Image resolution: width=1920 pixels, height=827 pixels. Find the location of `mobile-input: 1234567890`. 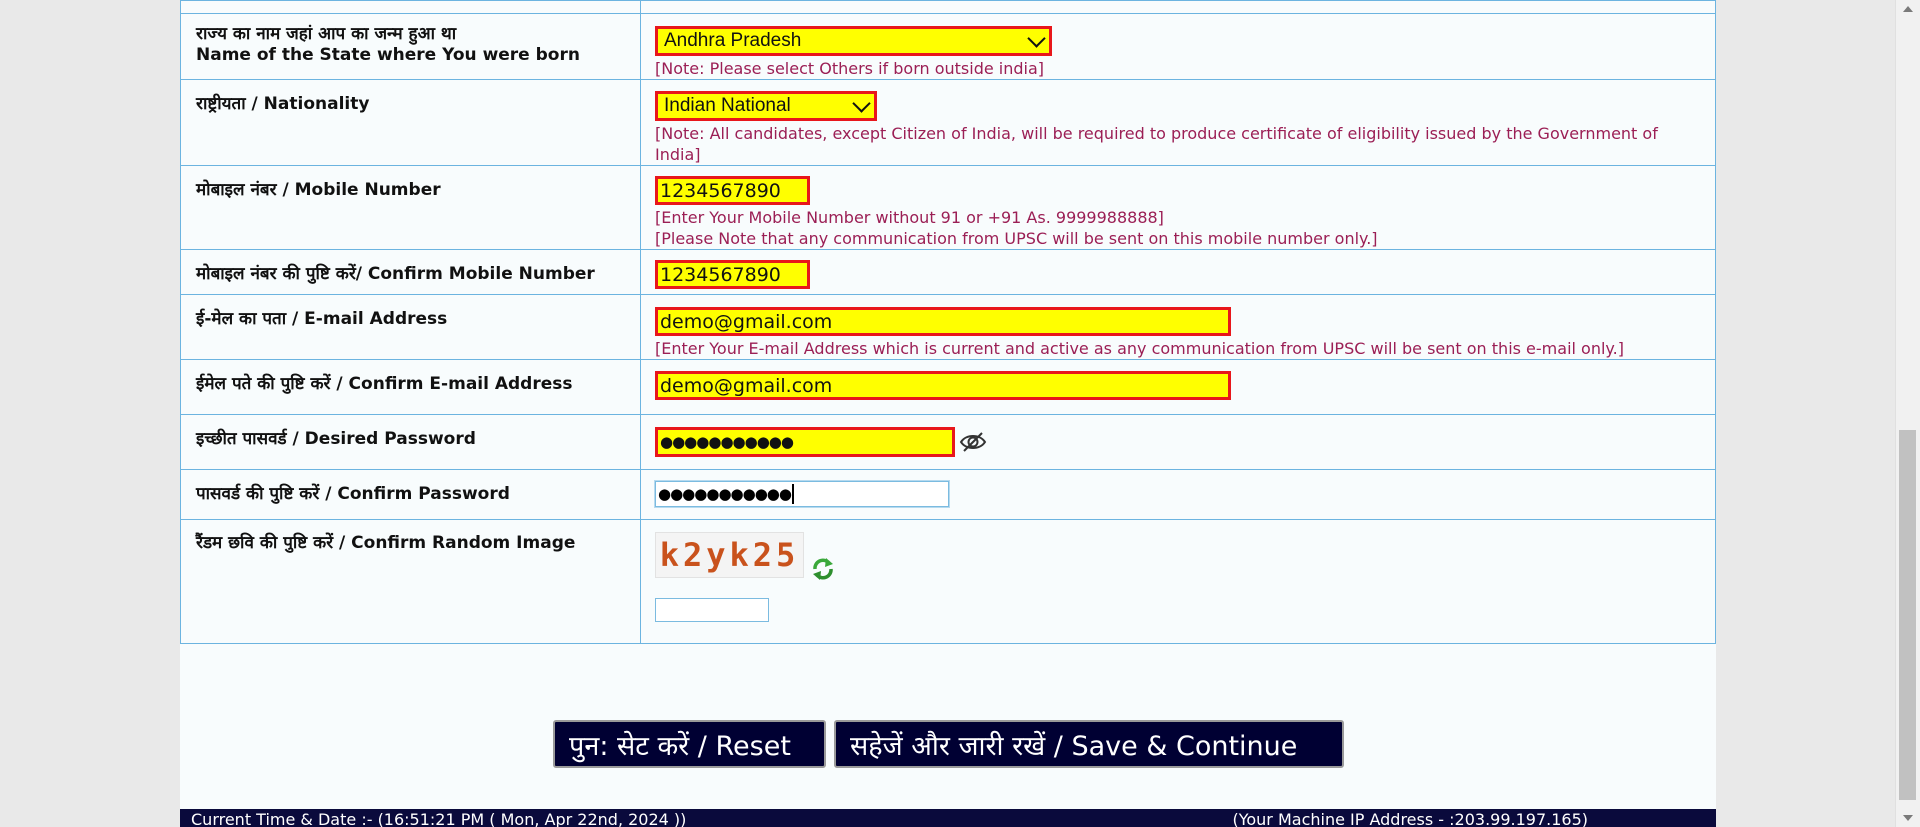

mobile-input: 1234567890 is located at coordinates (732, 190).